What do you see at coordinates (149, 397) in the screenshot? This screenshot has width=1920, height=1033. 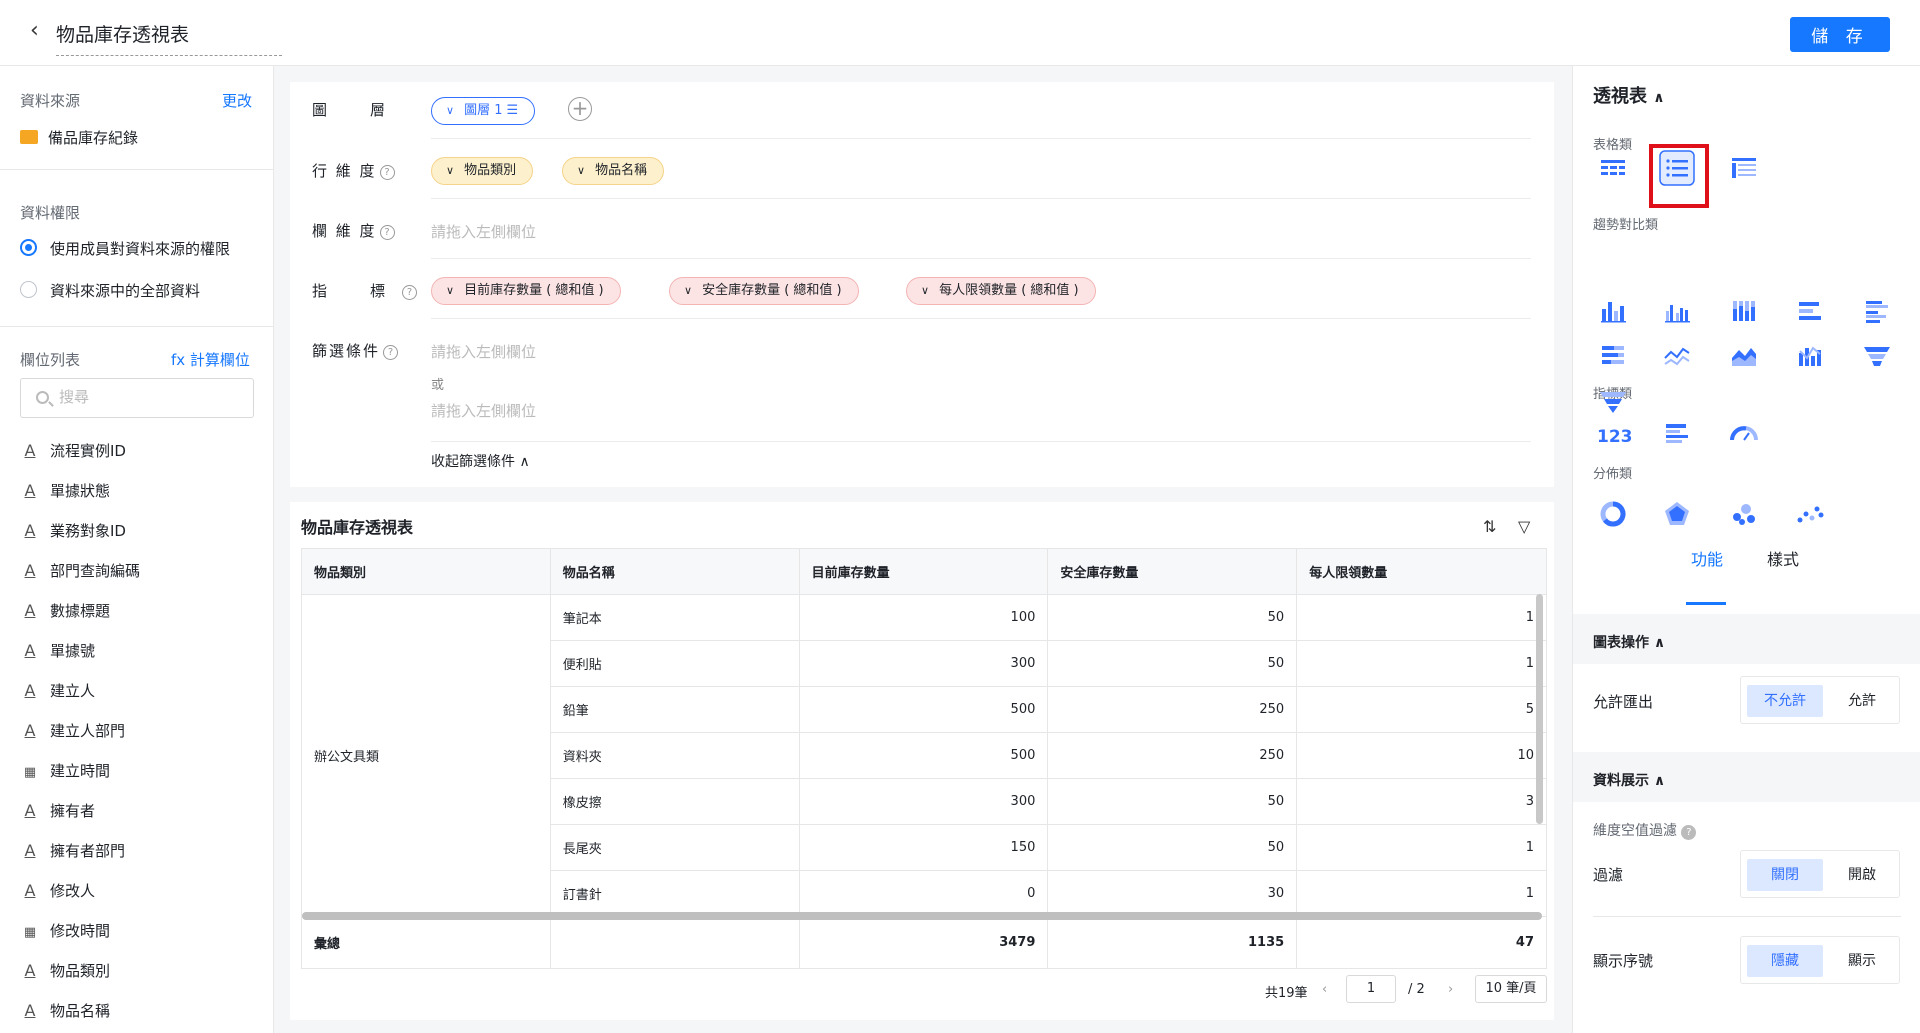 I see `search-input` at bounding box center [149, 397].